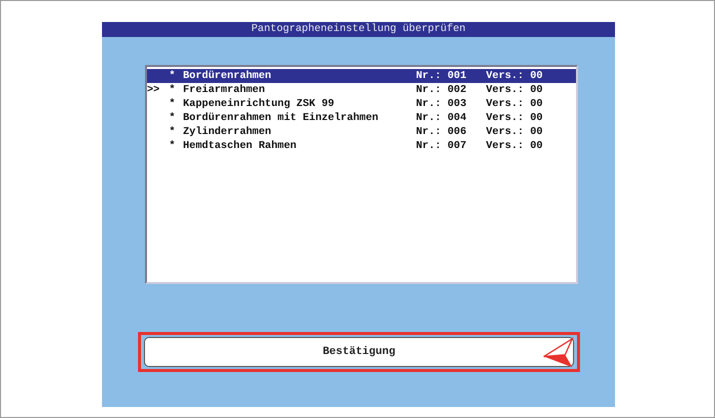 The width and height of the screenshot is (715, 418). What do you see at coordinates (361, 76) in the screenshot?
I see `list-item: * Bordürenrahmen Nr.: 001 Vers.: 00` at bounding box center [361, 76].